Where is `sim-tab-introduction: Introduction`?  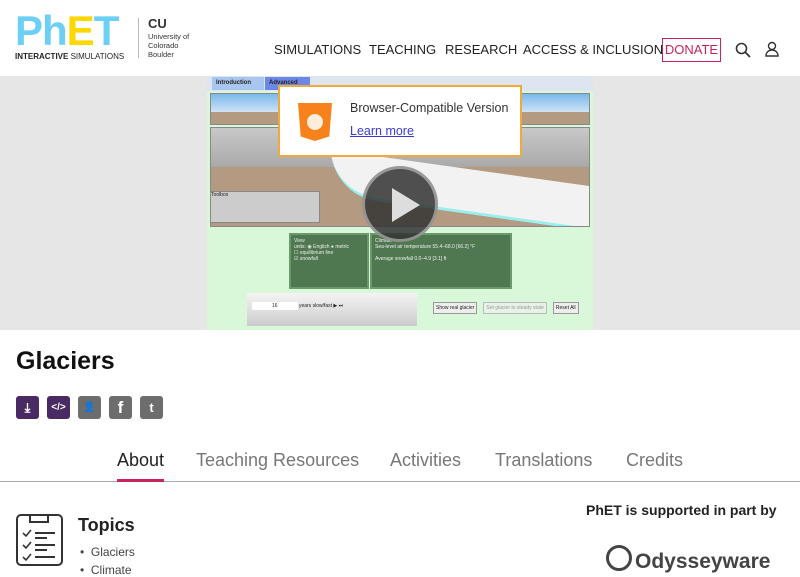
sim-tab-introduction: Introduction is located at coordinates (238, 83).